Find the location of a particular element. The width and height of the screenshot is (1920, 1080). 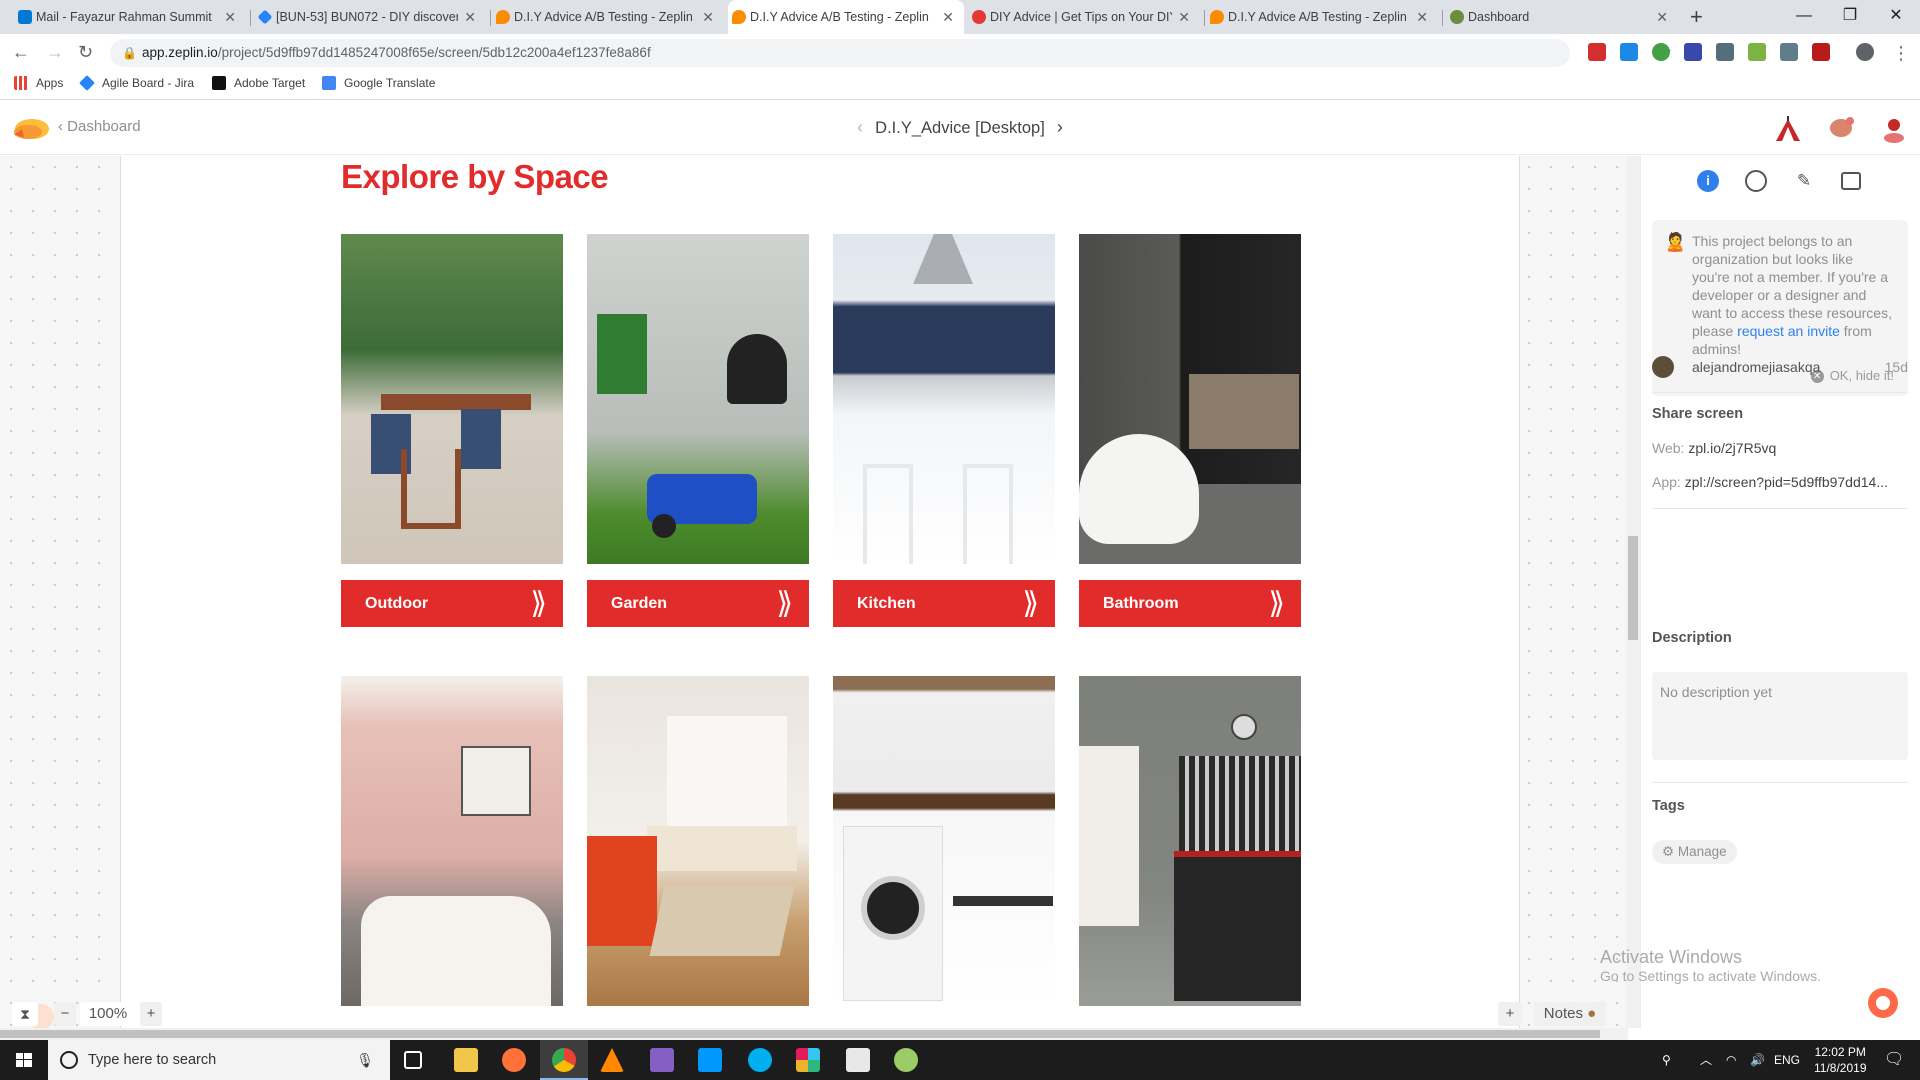

profile-avatar-icon is located at coordinates (1865, 52).